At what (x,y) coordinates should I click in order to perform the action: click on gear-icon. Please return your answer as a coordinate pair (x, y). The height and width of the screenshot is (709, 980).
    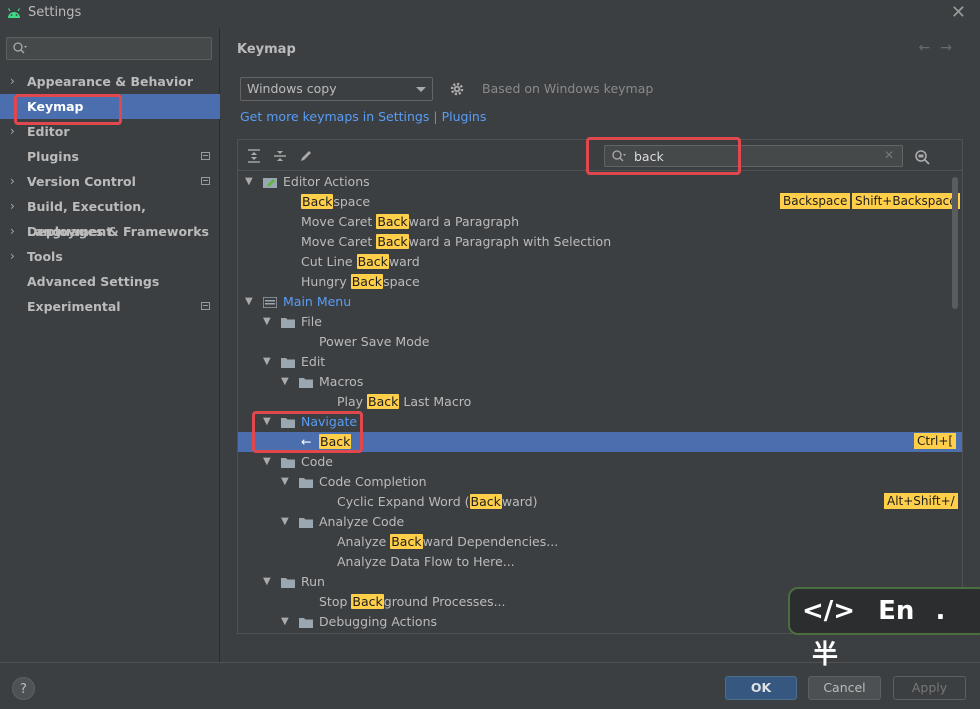
    Looking at the image, I should click on (457, 89).